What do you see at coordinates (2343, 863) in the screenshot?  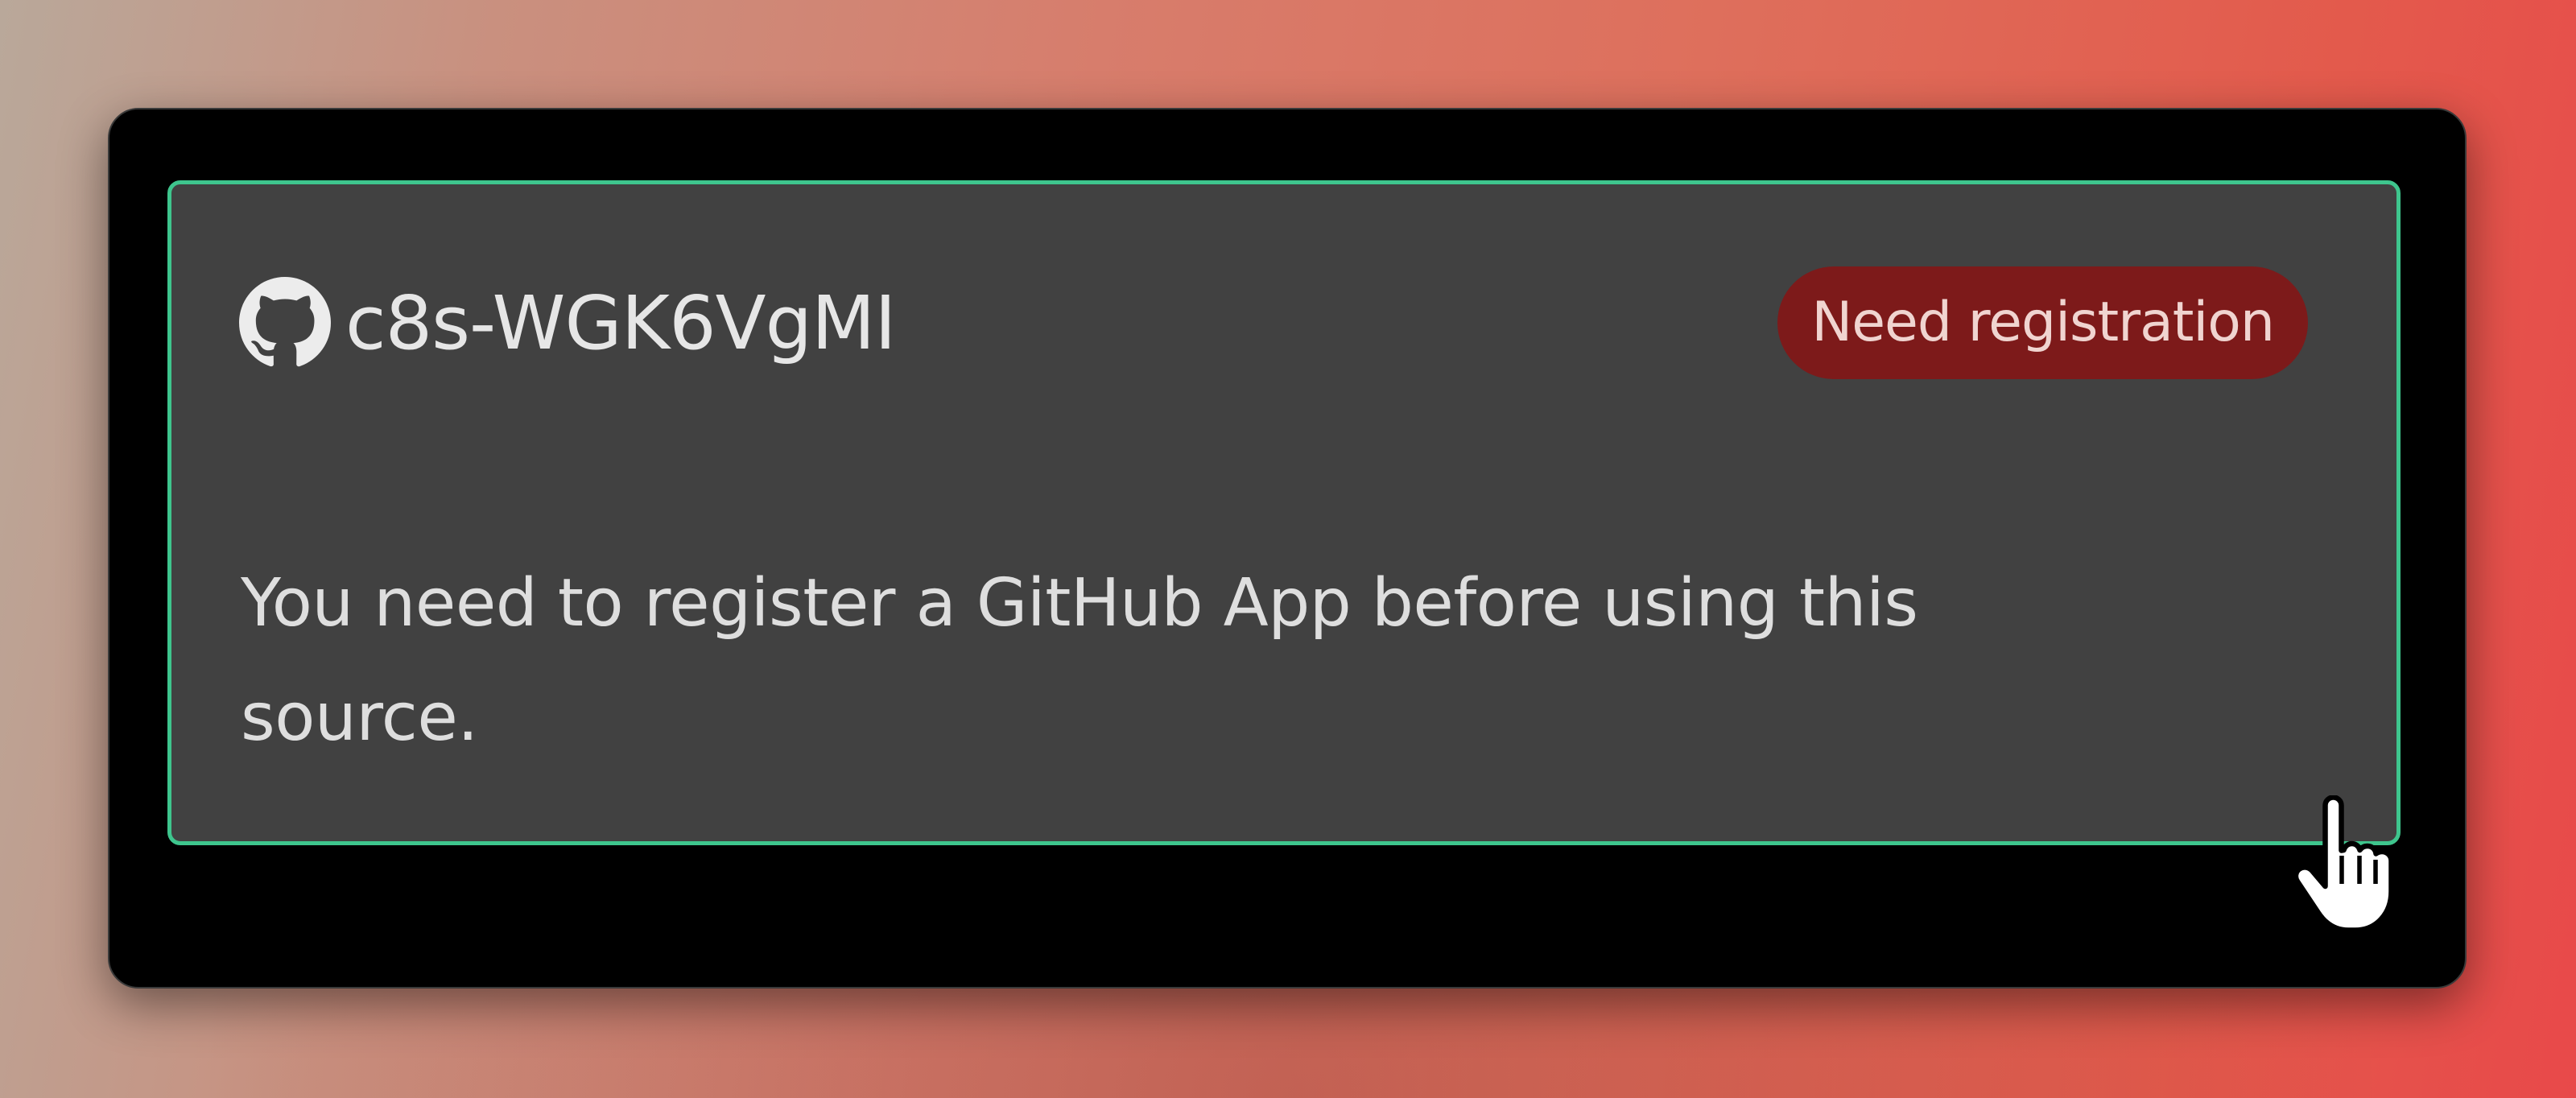 I see `hand-pointer-icon` at bounding box center [2343, 863].